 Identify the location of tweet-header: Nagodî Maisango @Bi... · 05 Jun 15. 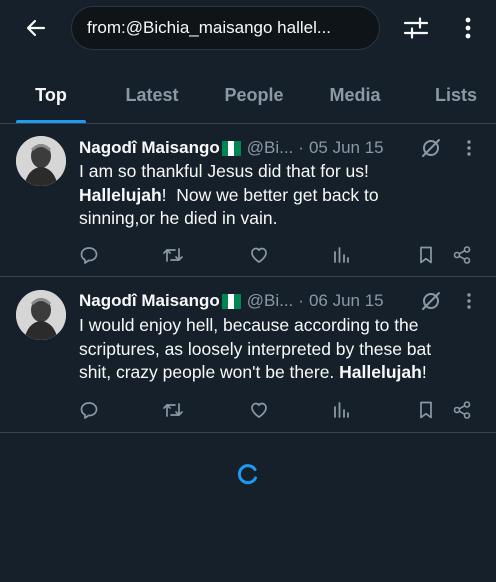
(231, 148).